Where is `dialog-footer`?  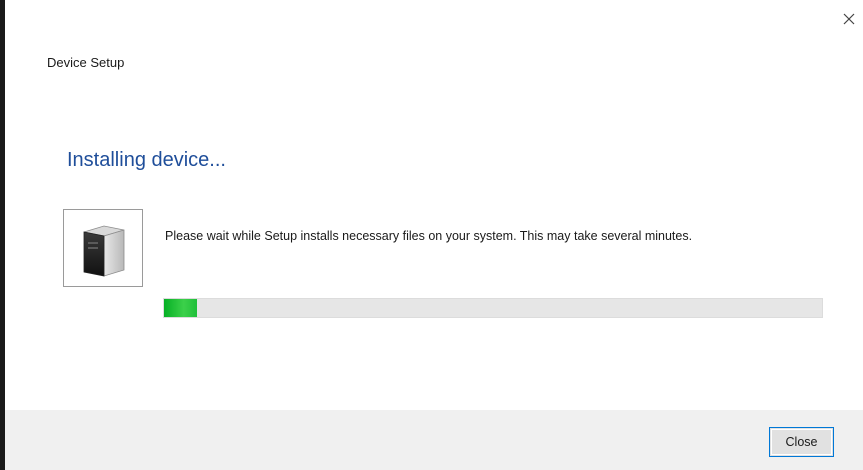
dialog-footer is located at coordinates (434, 440).